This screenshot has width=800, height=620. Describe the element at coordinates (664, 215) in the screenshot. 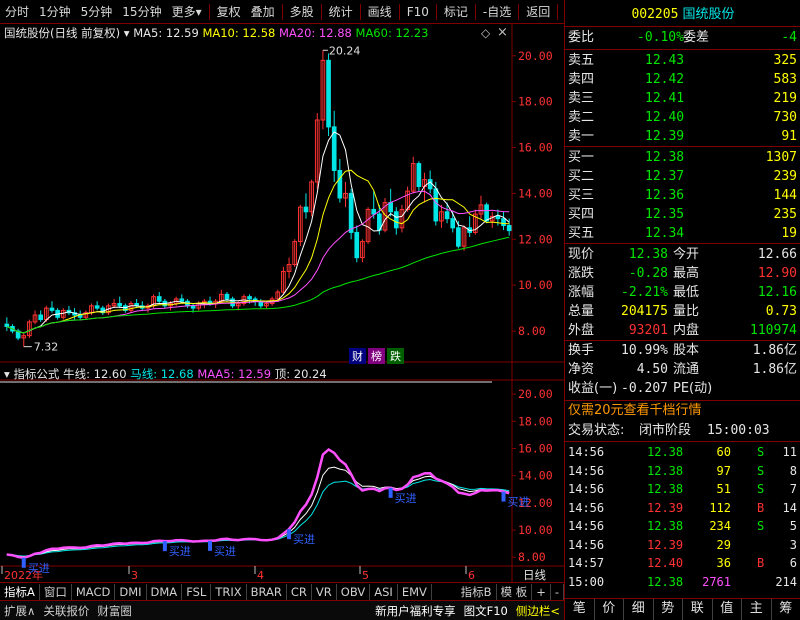

I see `bid-price: 12.35` at that location.